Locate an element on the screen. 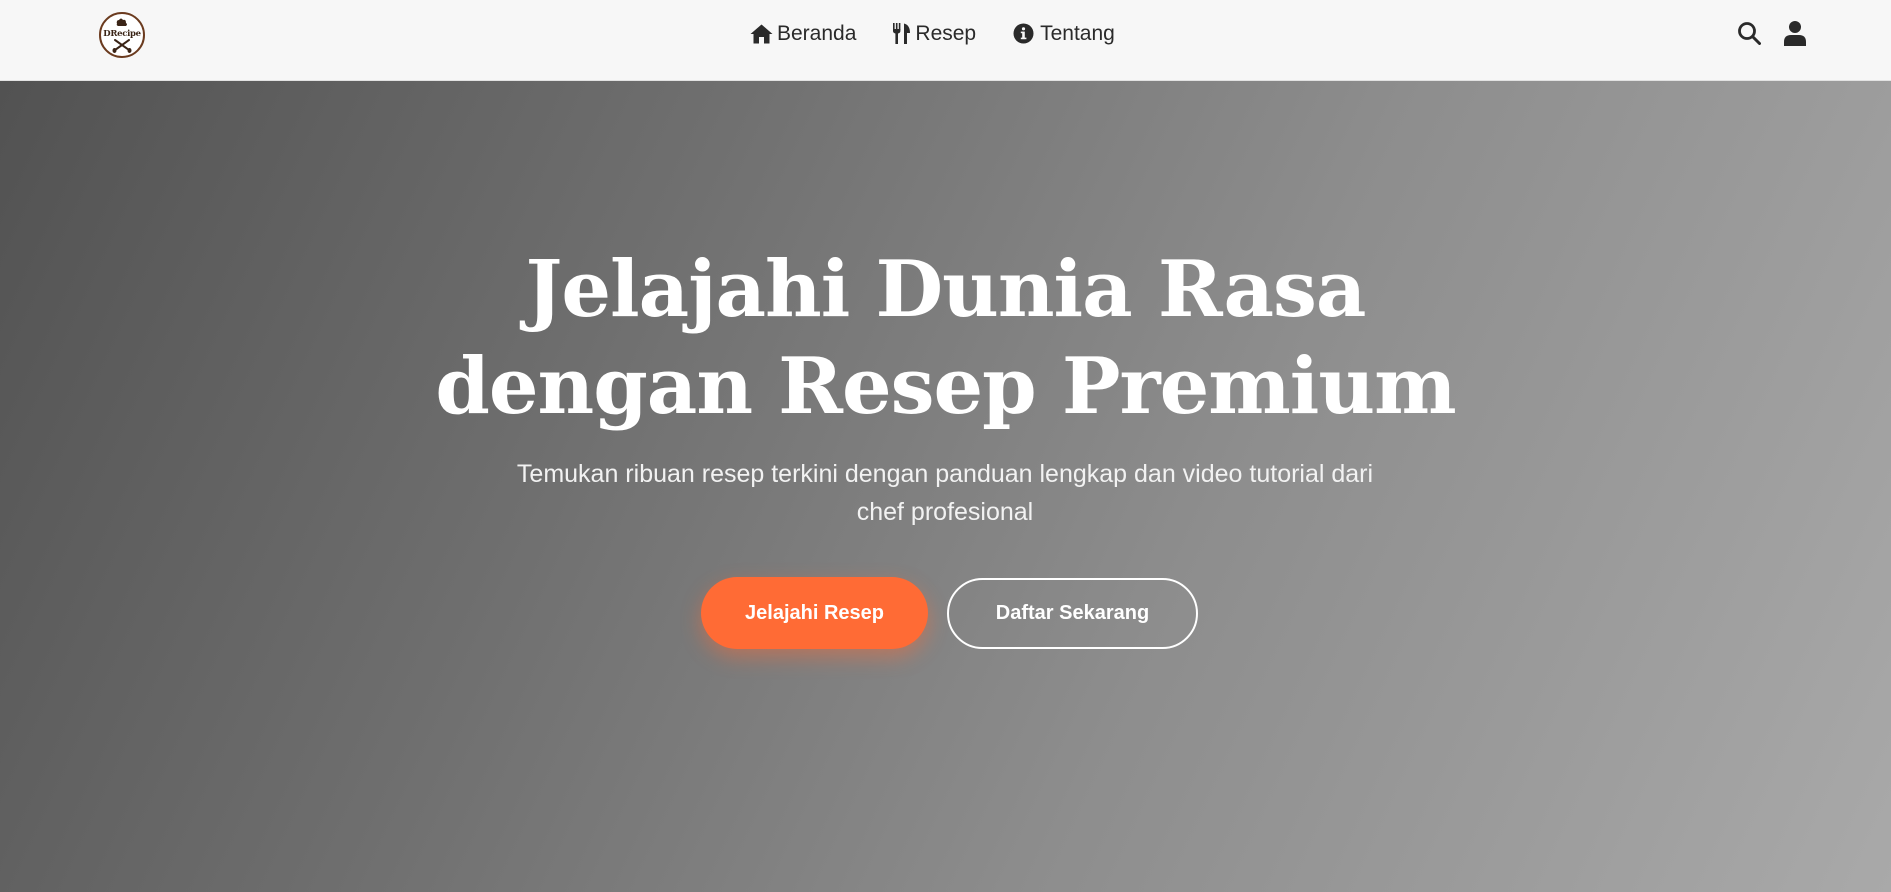 This screenshot has width=1891, height=892. user-icon is located at coordinates (1795, 33).